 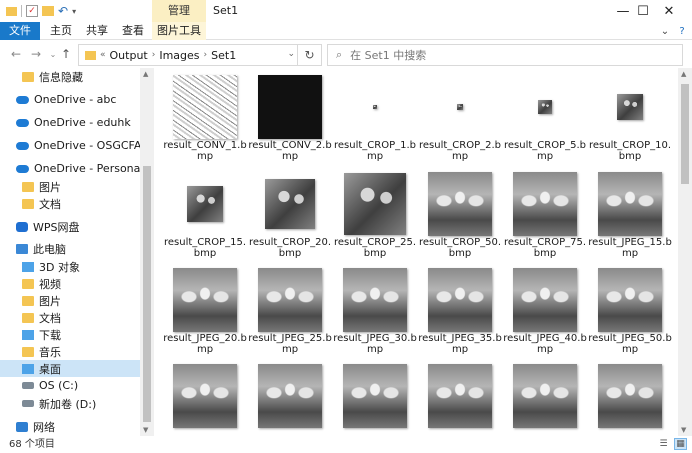 What do you see at coordinates (71, 168) in the screenshot?
I see `sidebar-item: OneDrive - Personal` at bounding box center [71, 168].